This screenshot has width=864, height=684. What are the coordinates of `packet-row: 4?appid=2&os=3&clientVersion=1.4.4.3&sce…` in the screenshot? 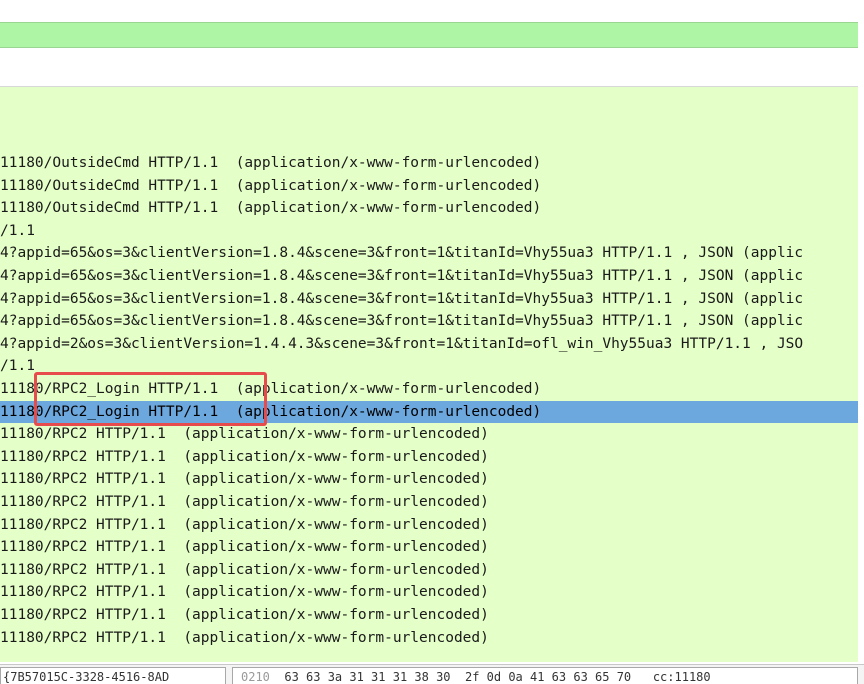 It's located at (432, 344).